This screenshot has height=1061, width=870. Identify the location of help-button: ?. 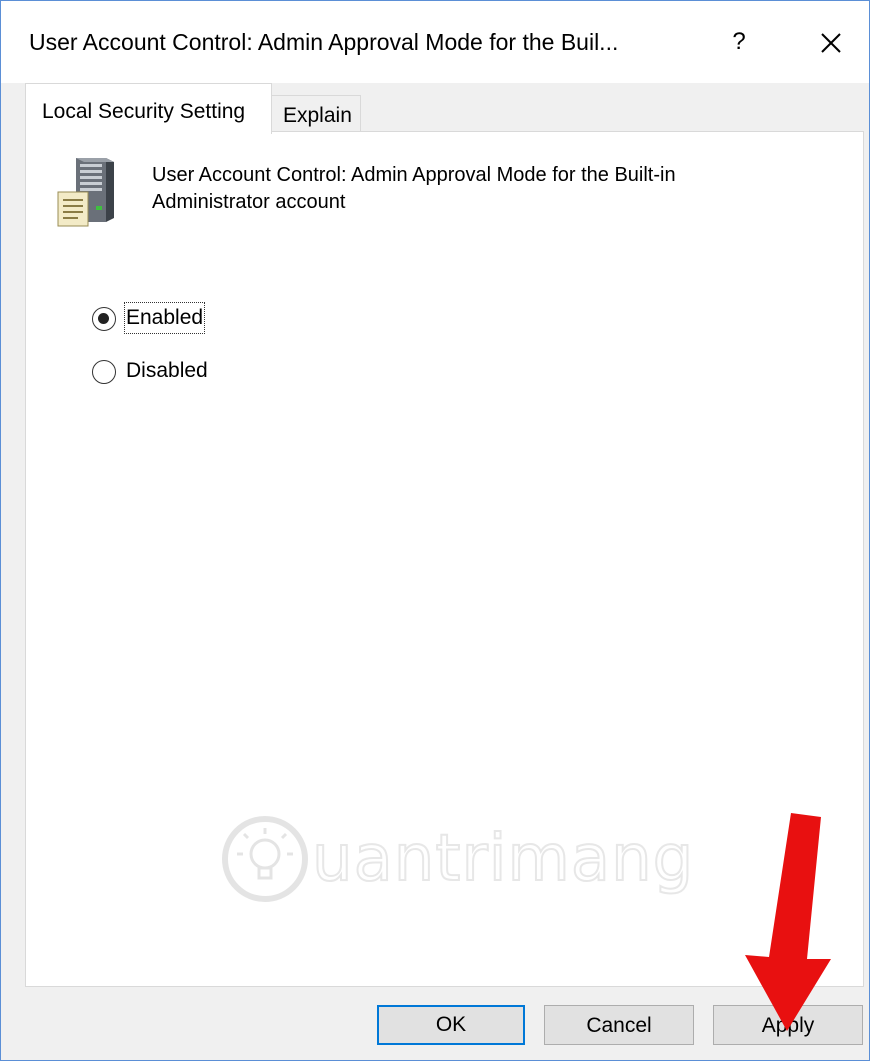
(739, 42).